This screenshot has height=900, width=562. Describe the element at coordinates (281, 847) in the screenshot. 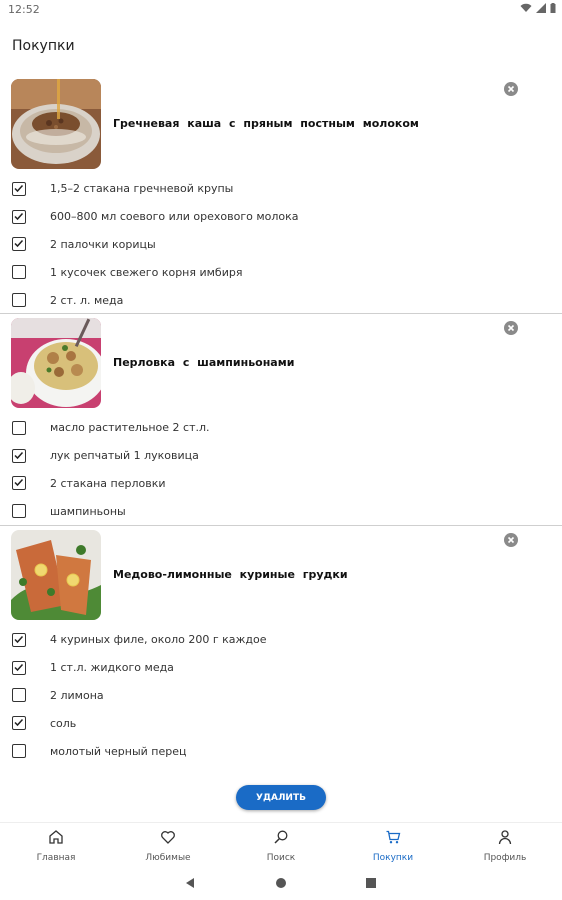

I see `nav-item-search: Поиск` at that location.